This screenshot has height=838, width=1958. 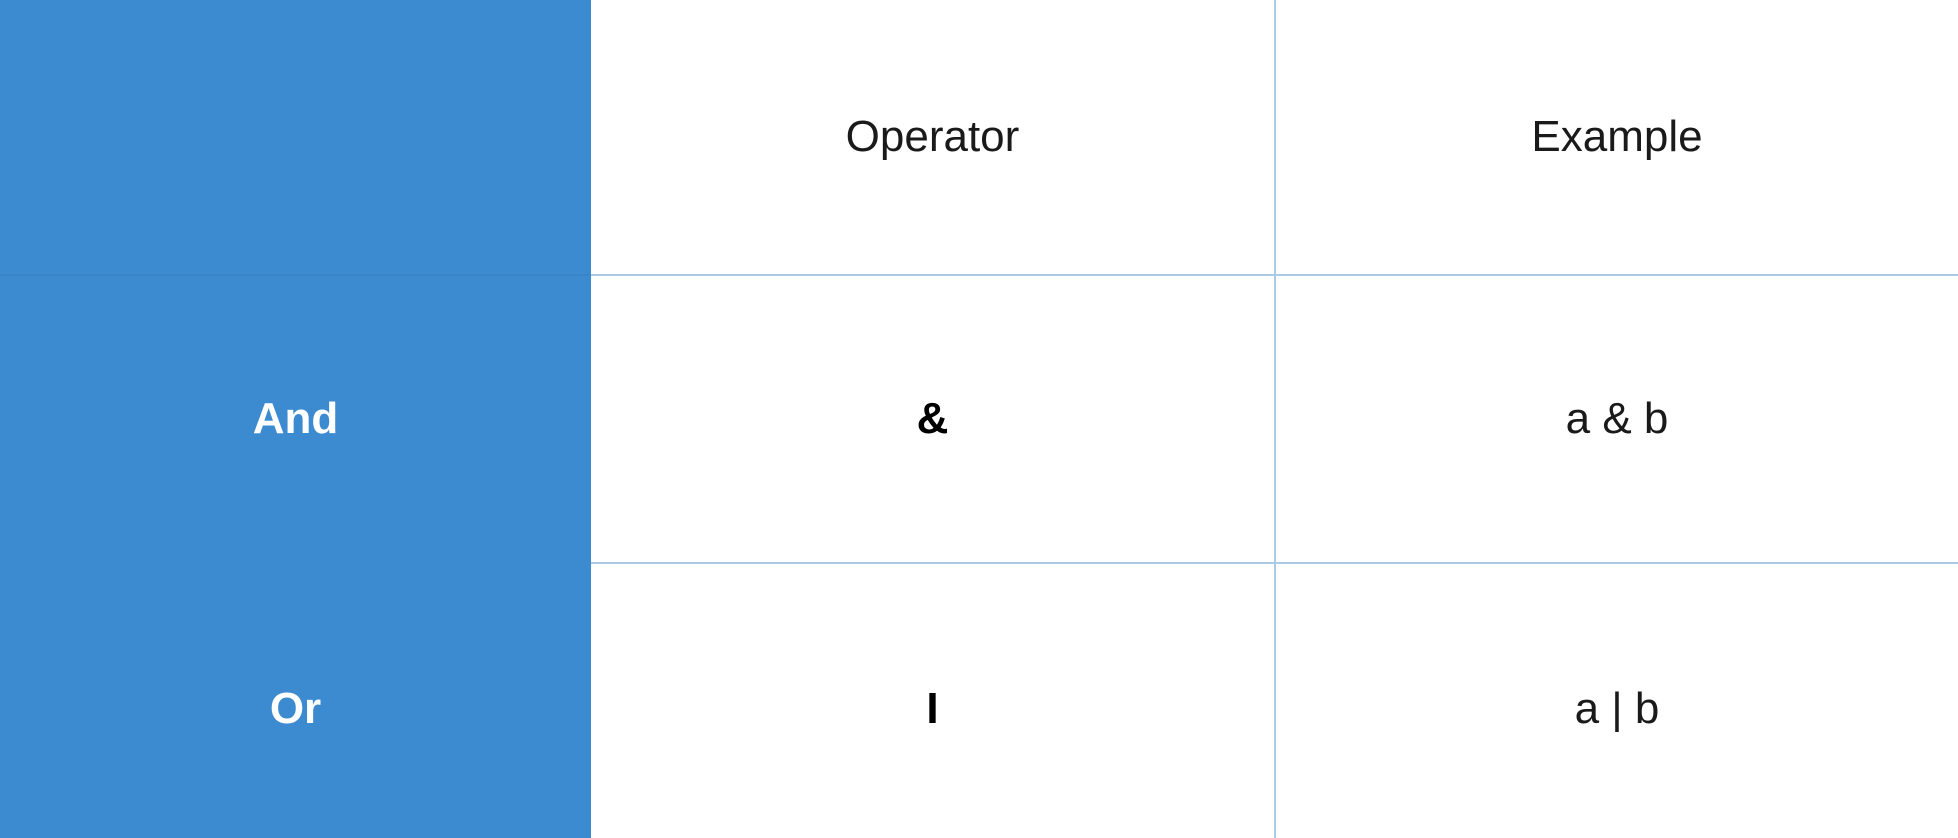 I want to click on header-example: Example, so click(x=1617, y=136).